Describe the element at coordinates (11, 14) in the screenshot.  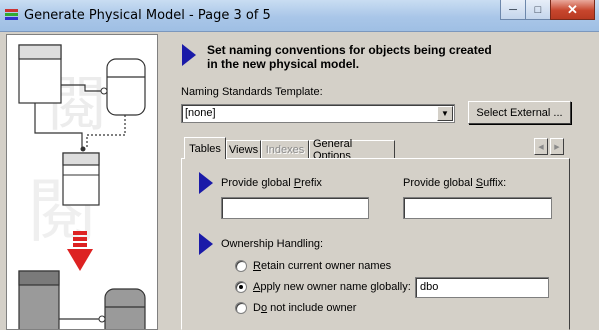
I see `app-icon` at that location.